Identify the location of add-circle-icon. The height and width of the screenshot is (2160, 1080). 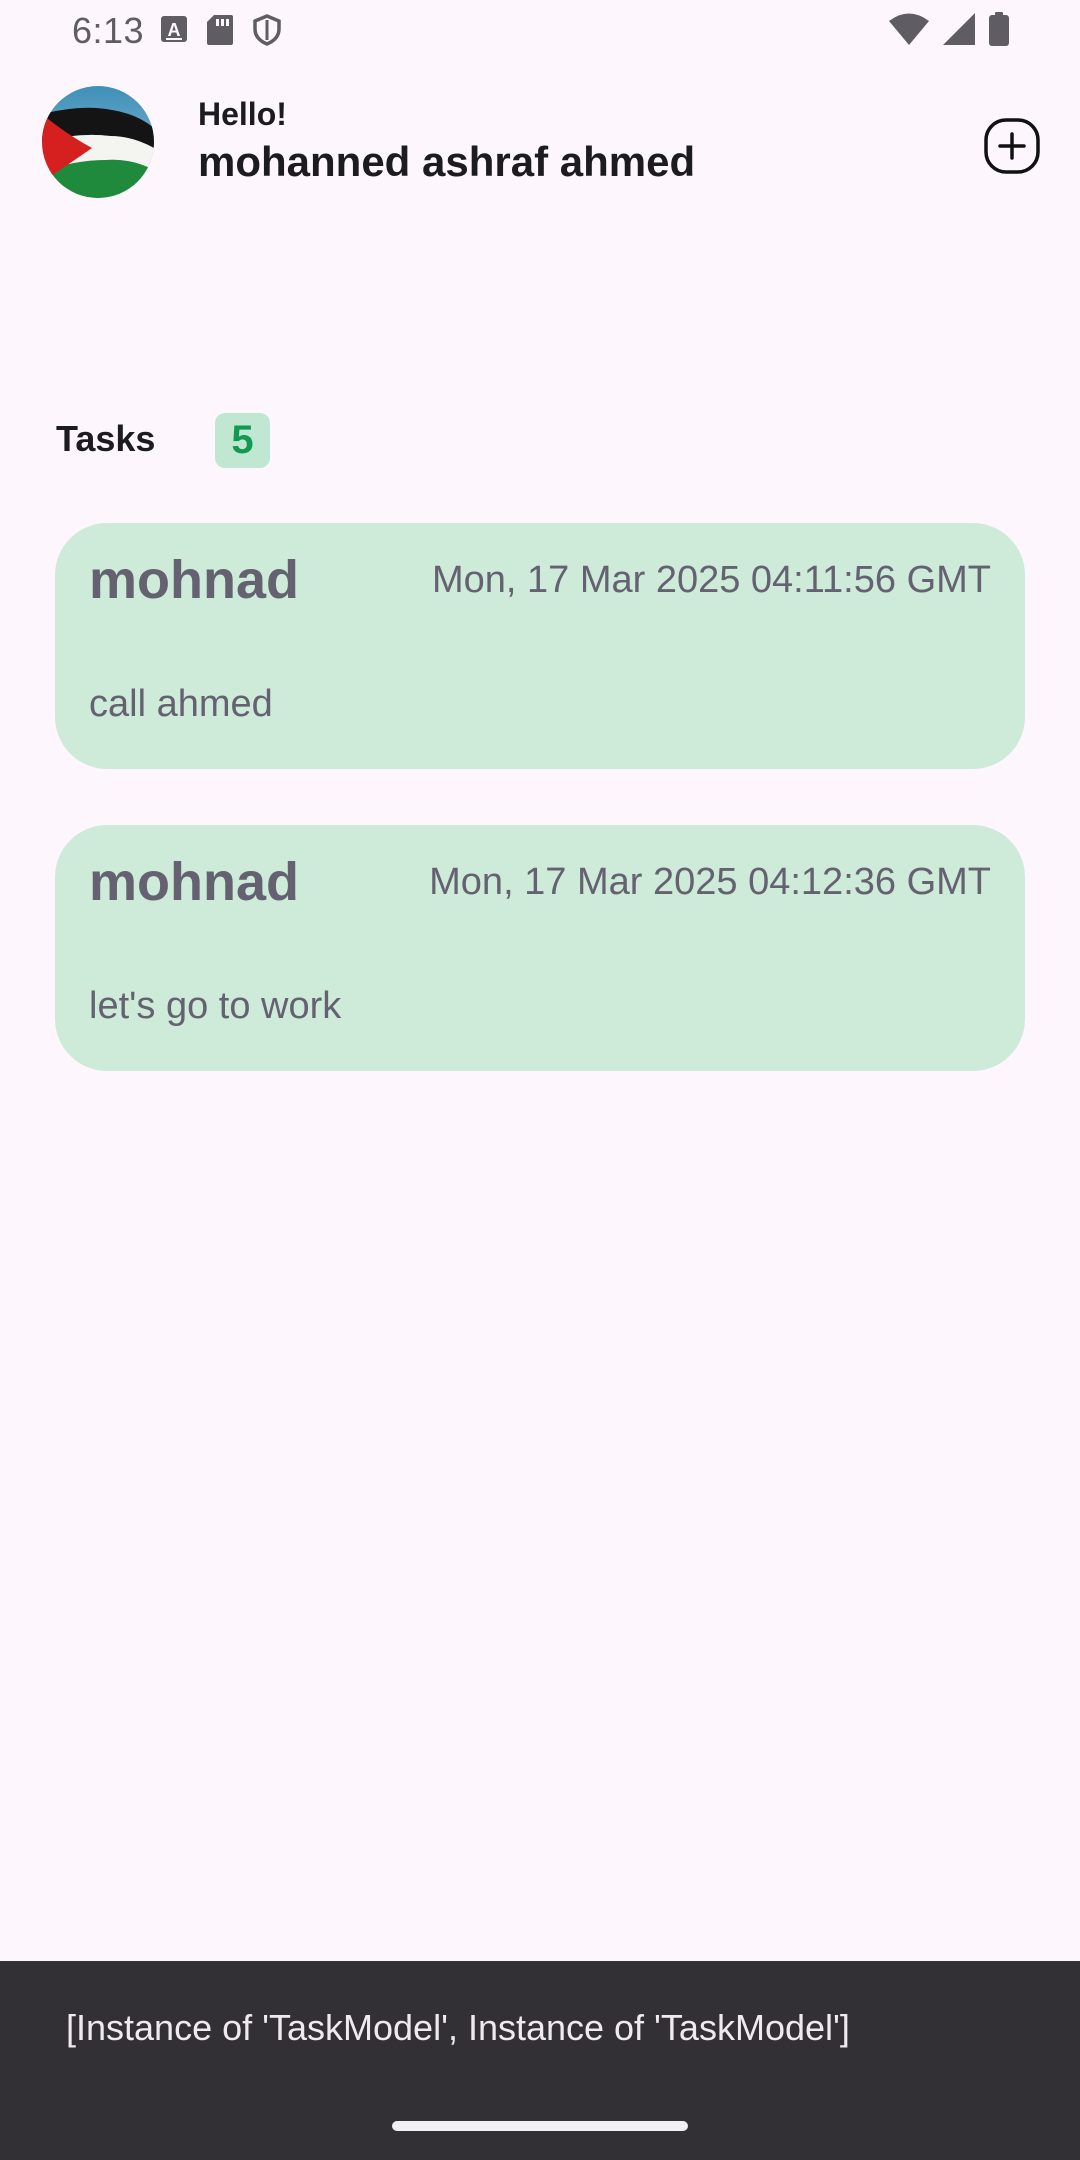
(1012, 146).